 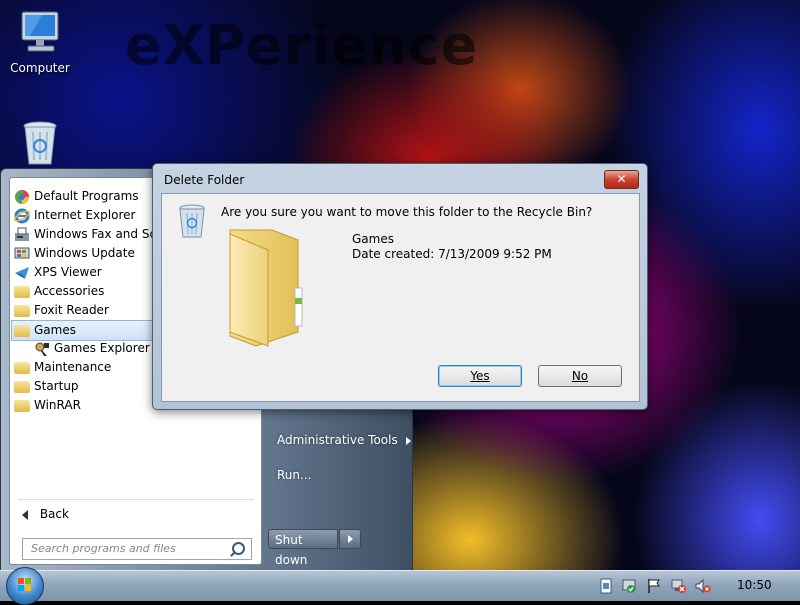 I want to click on no-button: No, so click(x=580, y=376).